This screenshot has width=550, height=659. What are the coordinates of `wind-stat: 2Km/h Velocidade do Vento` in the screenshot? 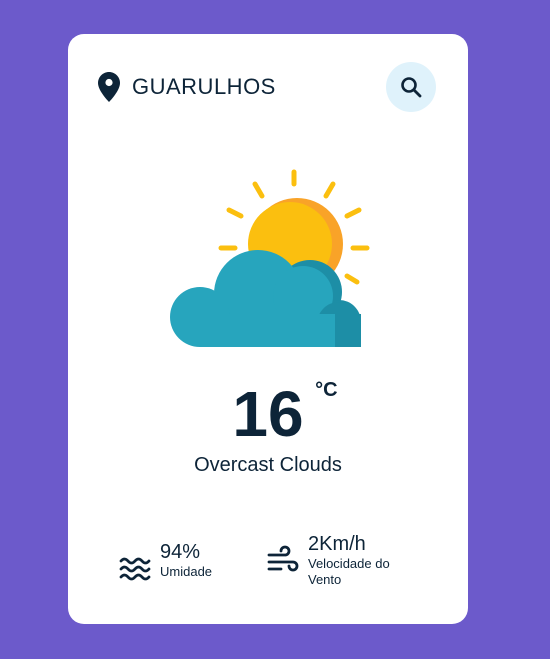 It's located at (335, 560).